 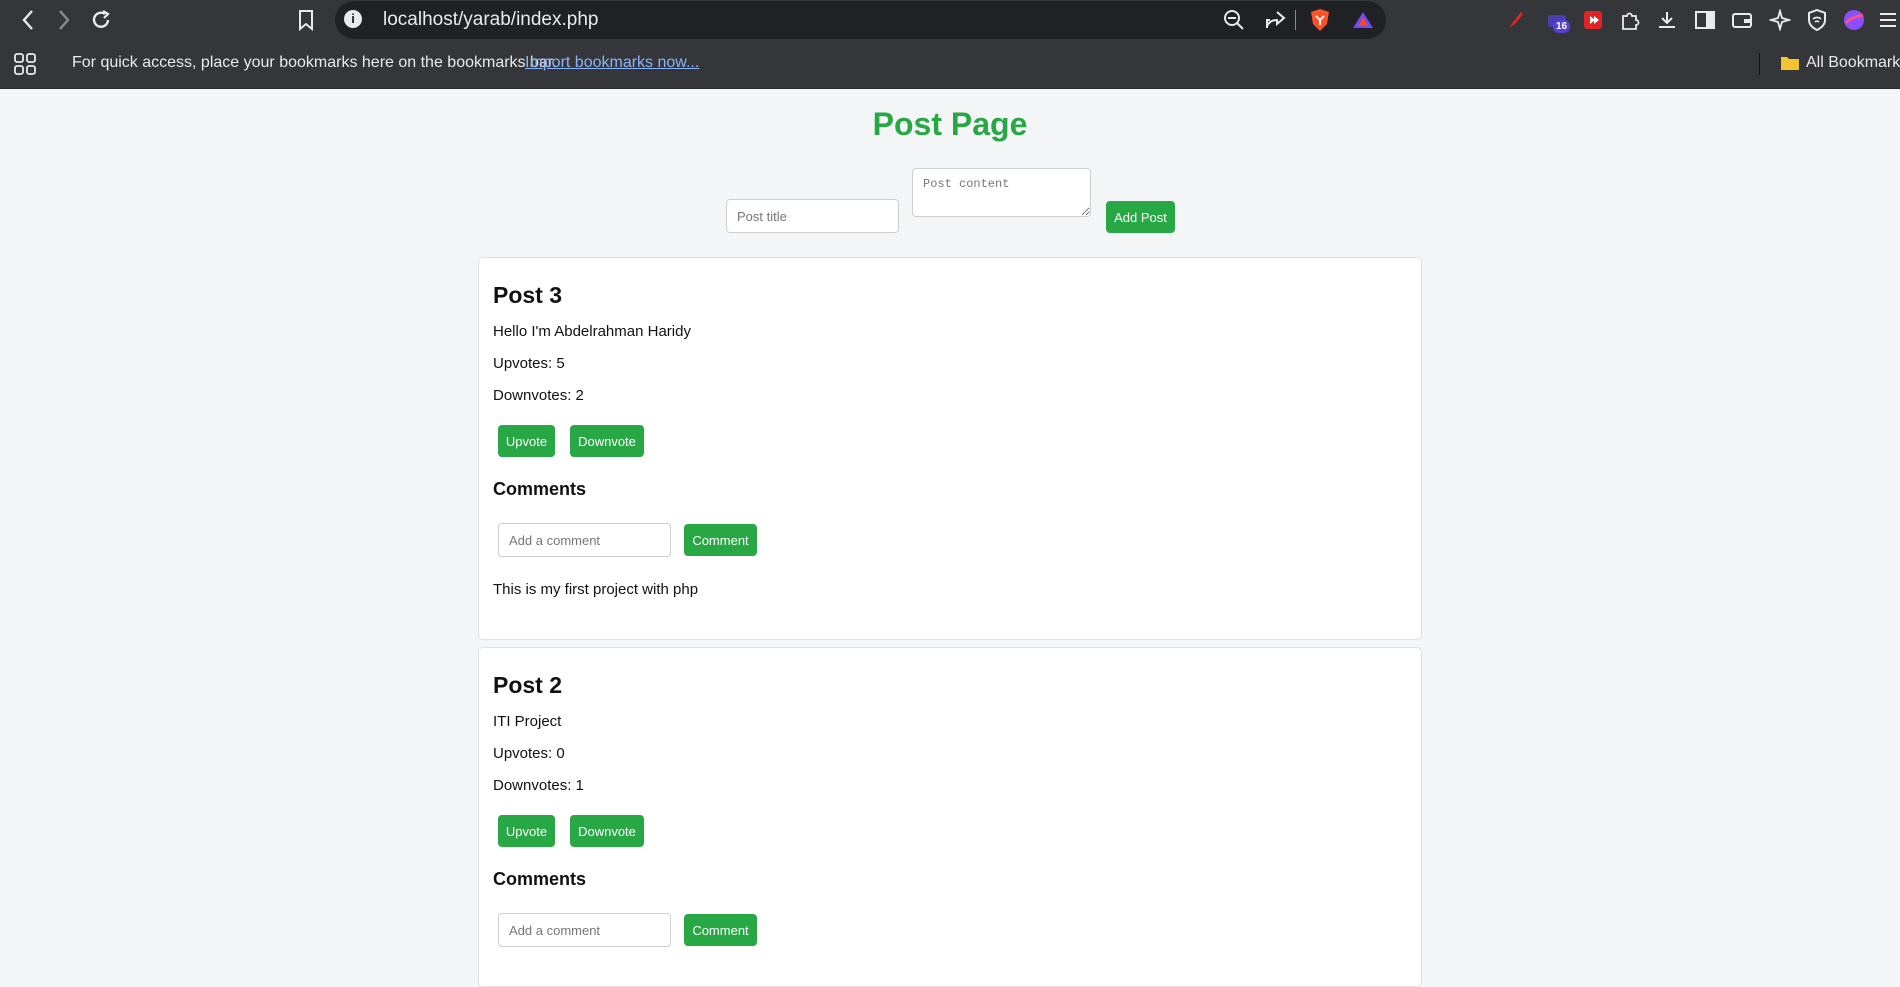 What do you see at coordinates (1853, 63) in the screenshot?
I see `all-bookmarks-button: All Bookmarks` at bounding box center [1853, 63].